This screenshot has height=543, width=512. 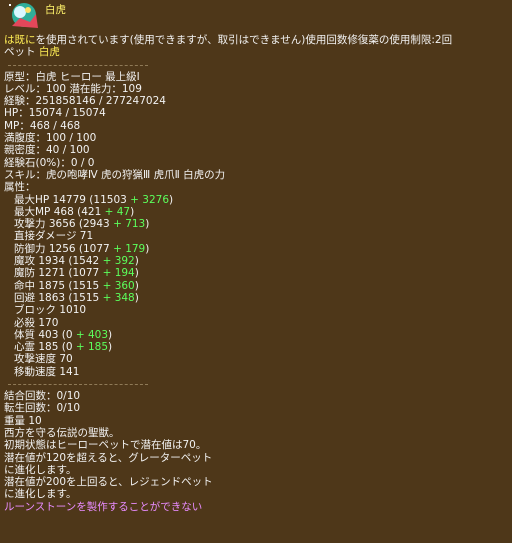 What do you see at coordinates (58, 261) in the screenshot?
I see `attribute-label: 魔攻 1934 (1542` at bounding box center [58, 261].